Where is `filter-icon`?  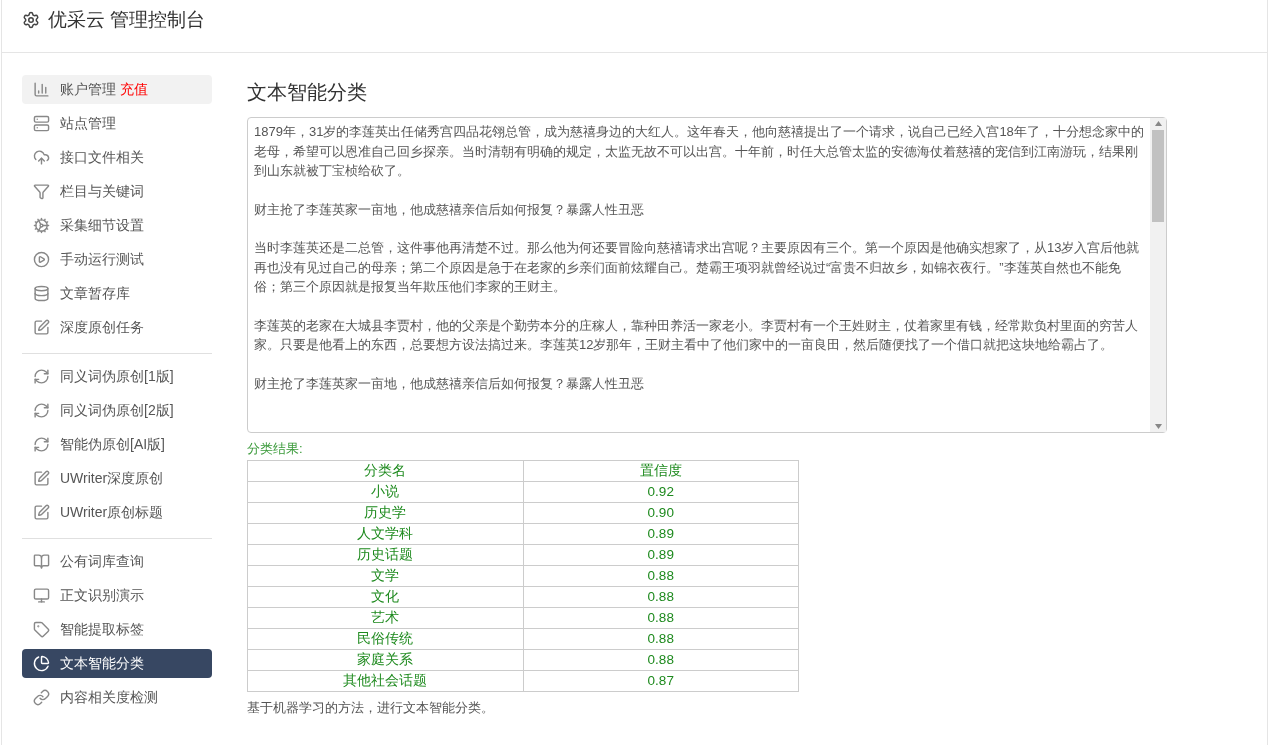 filter-icon is located at coordinates (41, 191).